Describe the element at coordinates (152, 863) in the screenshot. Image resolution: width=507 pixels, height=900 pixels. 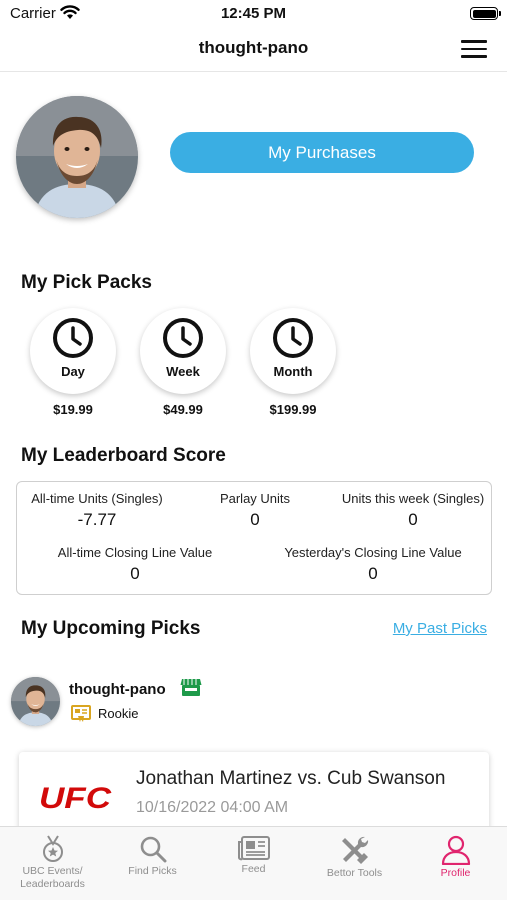
I see `tab-find-picks: Find Picks` at that location.